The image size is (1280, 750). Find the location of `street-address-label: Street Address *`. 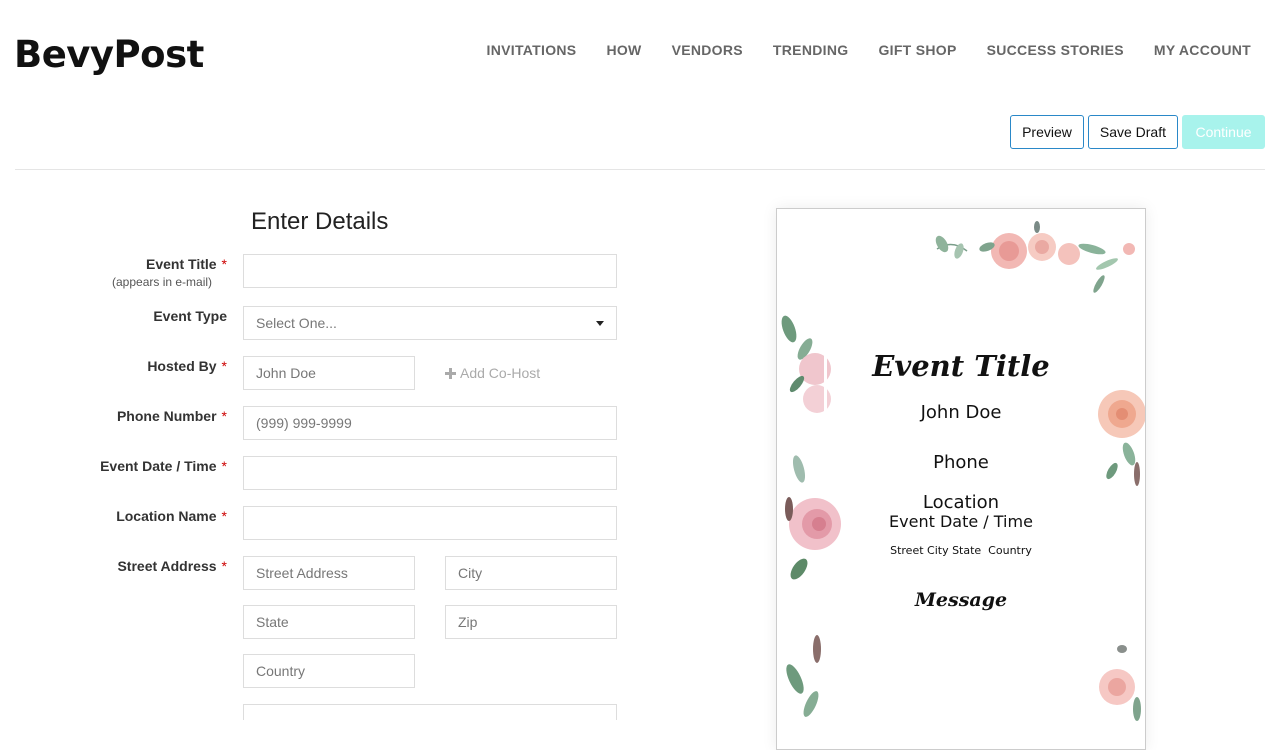

street-address-label: Street Address * is located at coordinates (172, 566).